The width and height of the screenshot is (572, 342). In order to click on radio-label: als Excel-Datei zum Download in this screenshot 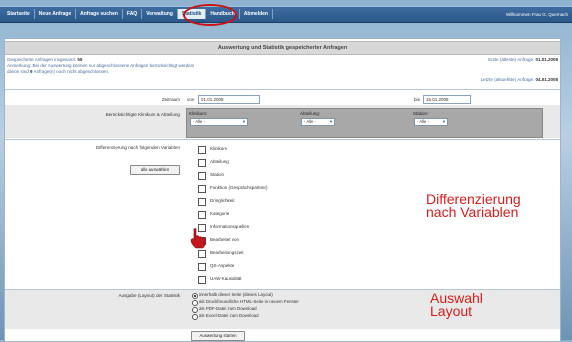, I will do `click(229, 315)`.